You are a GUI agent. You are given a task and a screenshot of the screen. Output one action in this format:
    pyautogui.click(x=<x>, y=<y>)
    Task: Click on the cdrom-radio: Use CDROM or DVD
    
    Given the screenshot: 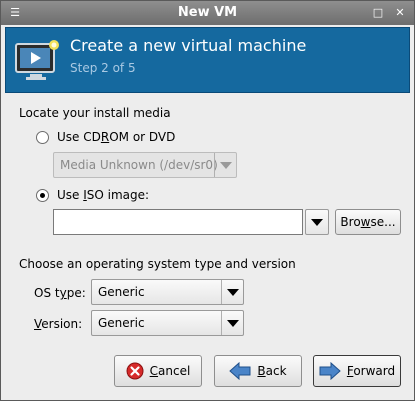 What is the action you would take?
    pyautogui.click(x=105, y=137)
    